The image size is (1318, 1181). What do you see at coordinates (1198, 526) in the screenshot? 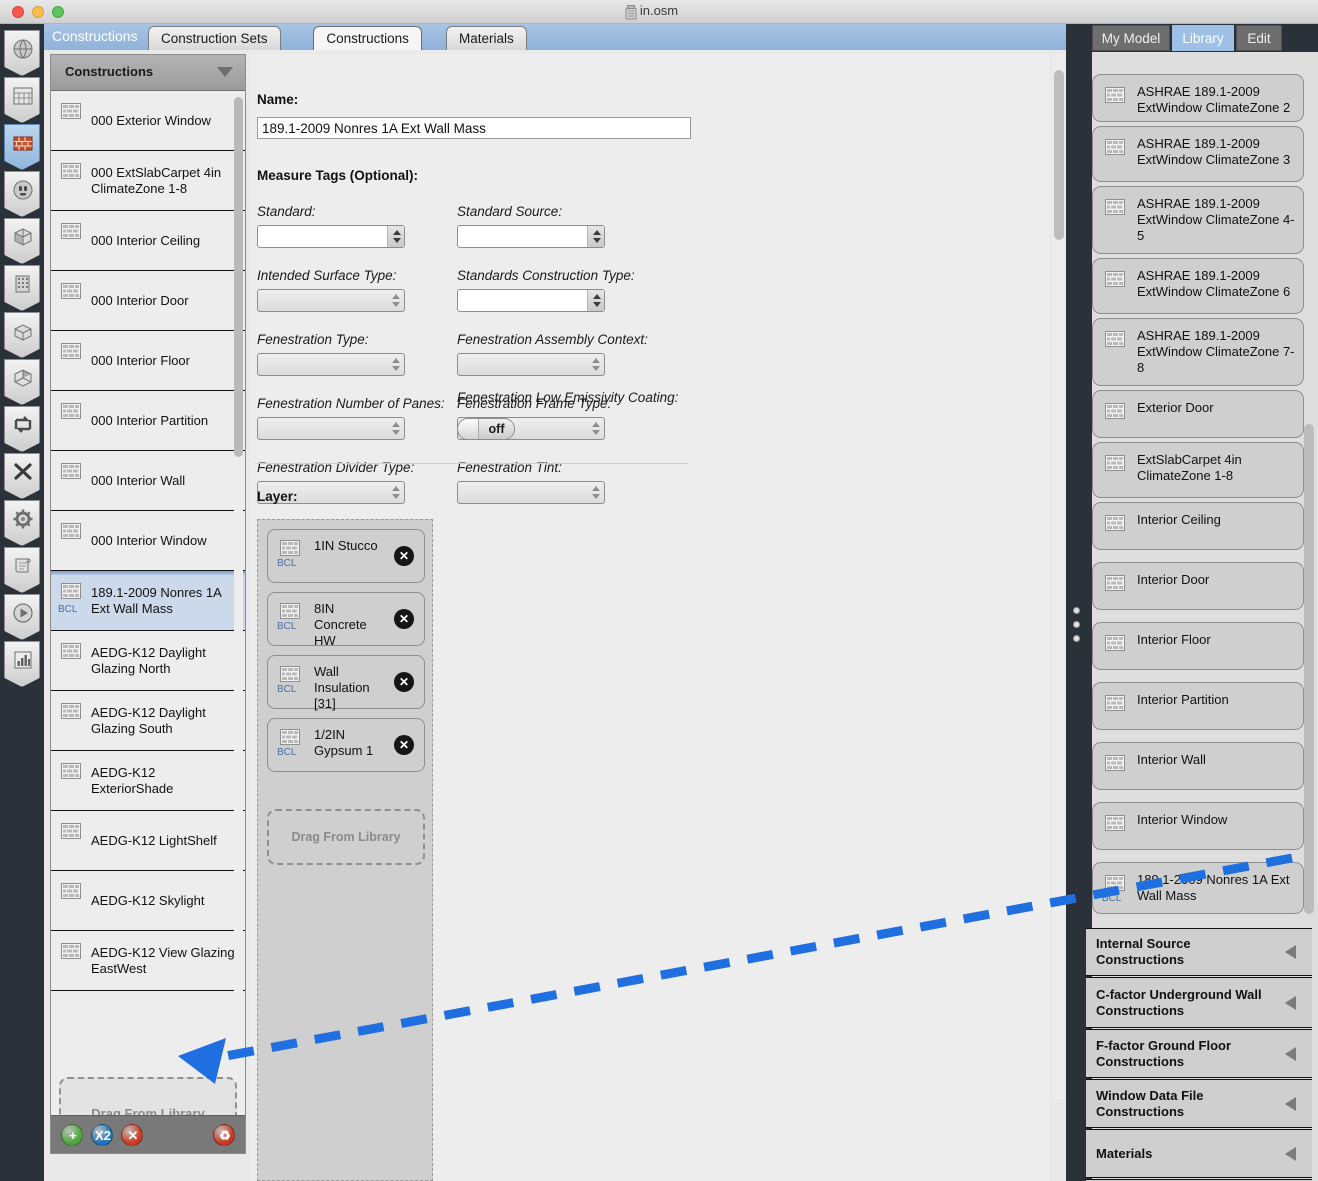
I see `library-item: Interior Ceiling` at bounding box center [1198, 526].